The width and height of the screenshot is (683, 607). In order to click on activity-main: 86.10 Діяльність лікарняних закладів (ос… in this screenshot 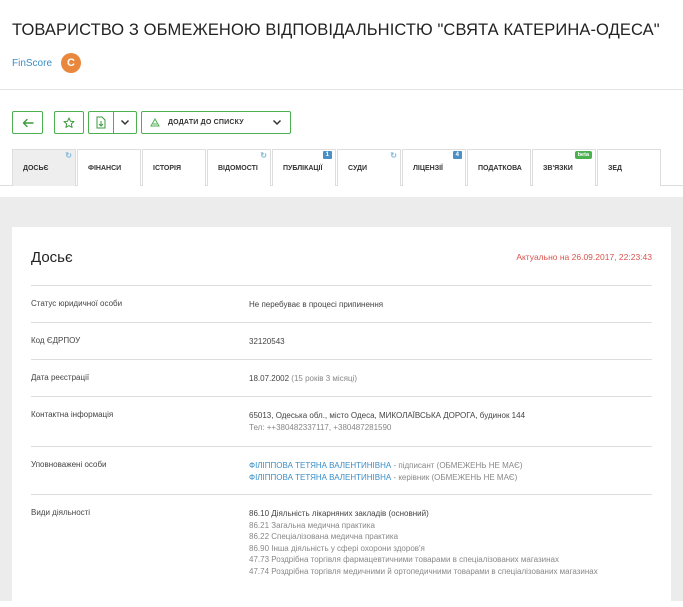, I will do `click(339, 513)`.